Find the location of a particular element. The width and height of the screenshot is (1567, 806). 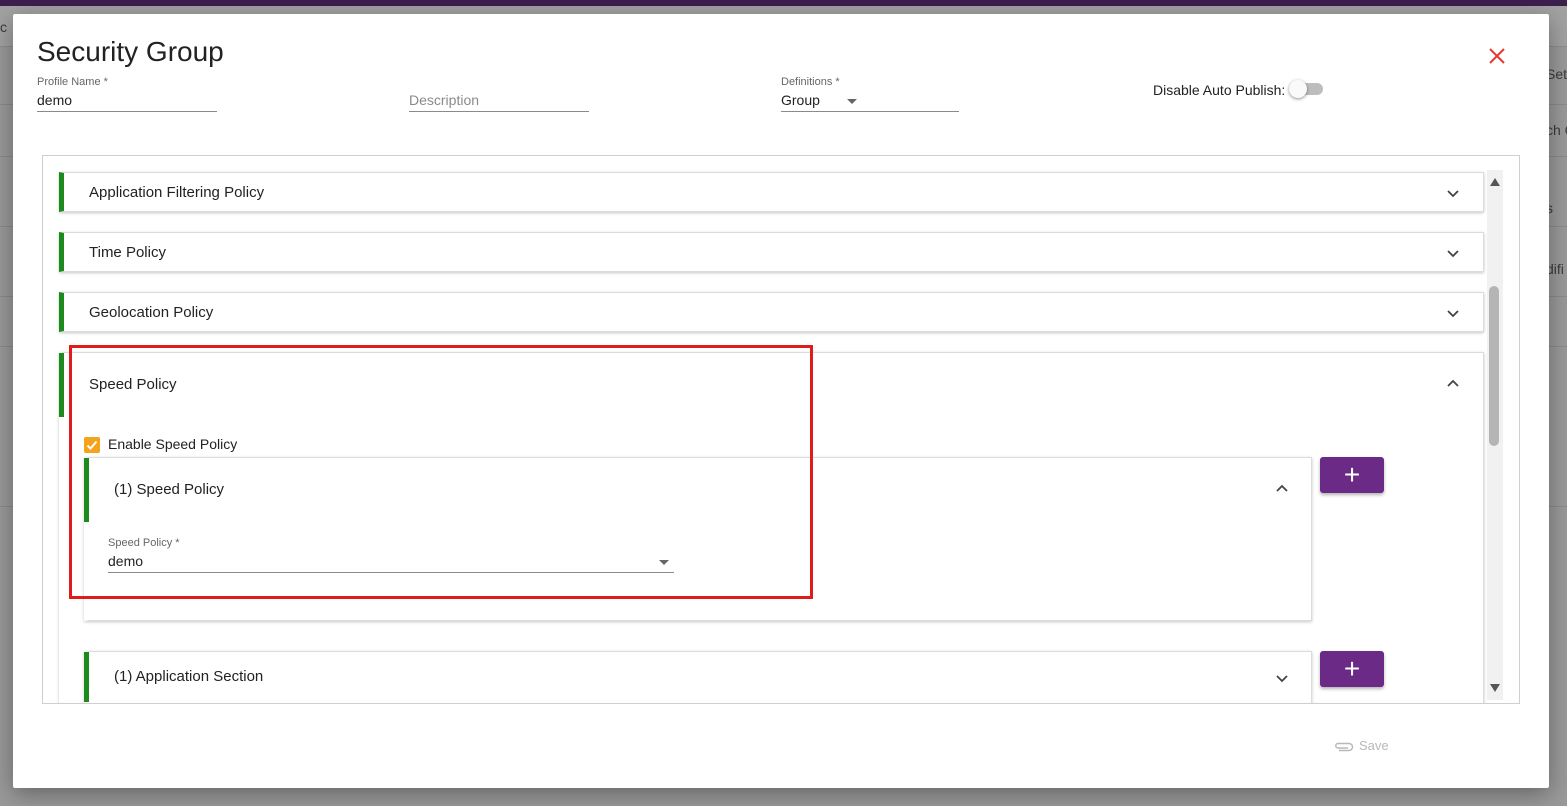

scroll-down-icon is located at coordinates (1495, 688).